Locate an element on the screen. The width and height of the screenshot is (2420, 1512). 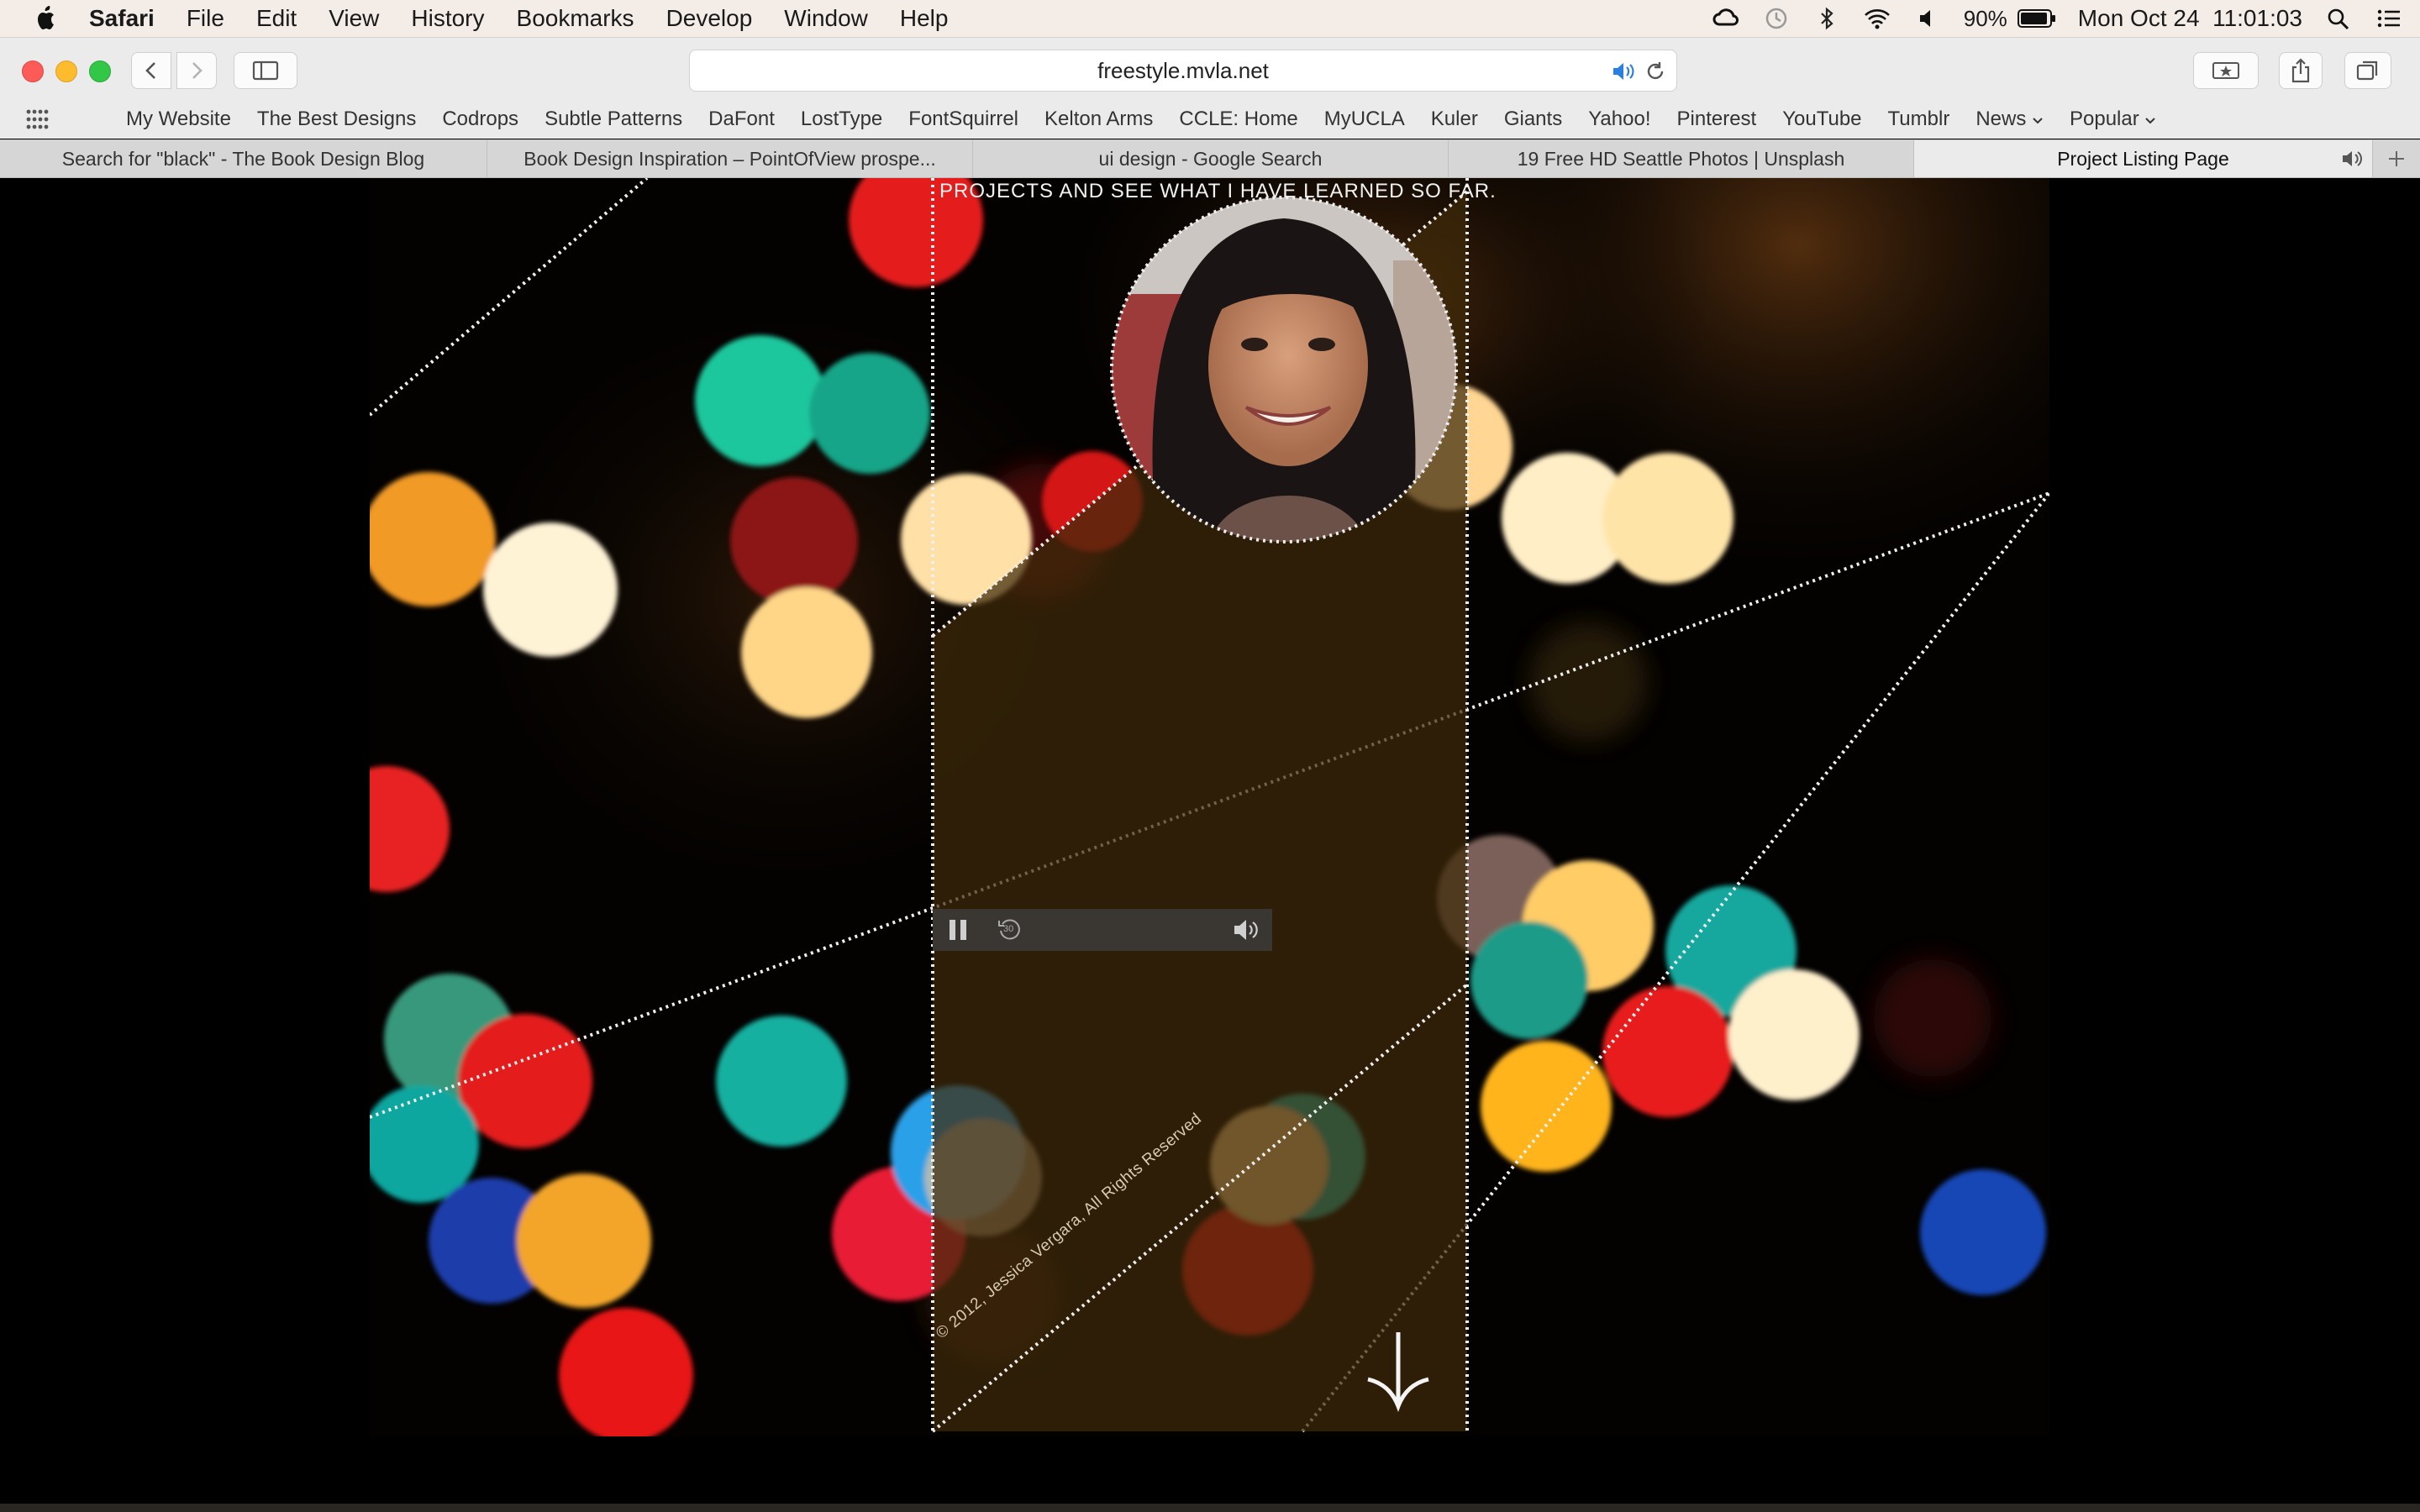
skip-back-30-button: 30 is located at coordinates (1010, 929).